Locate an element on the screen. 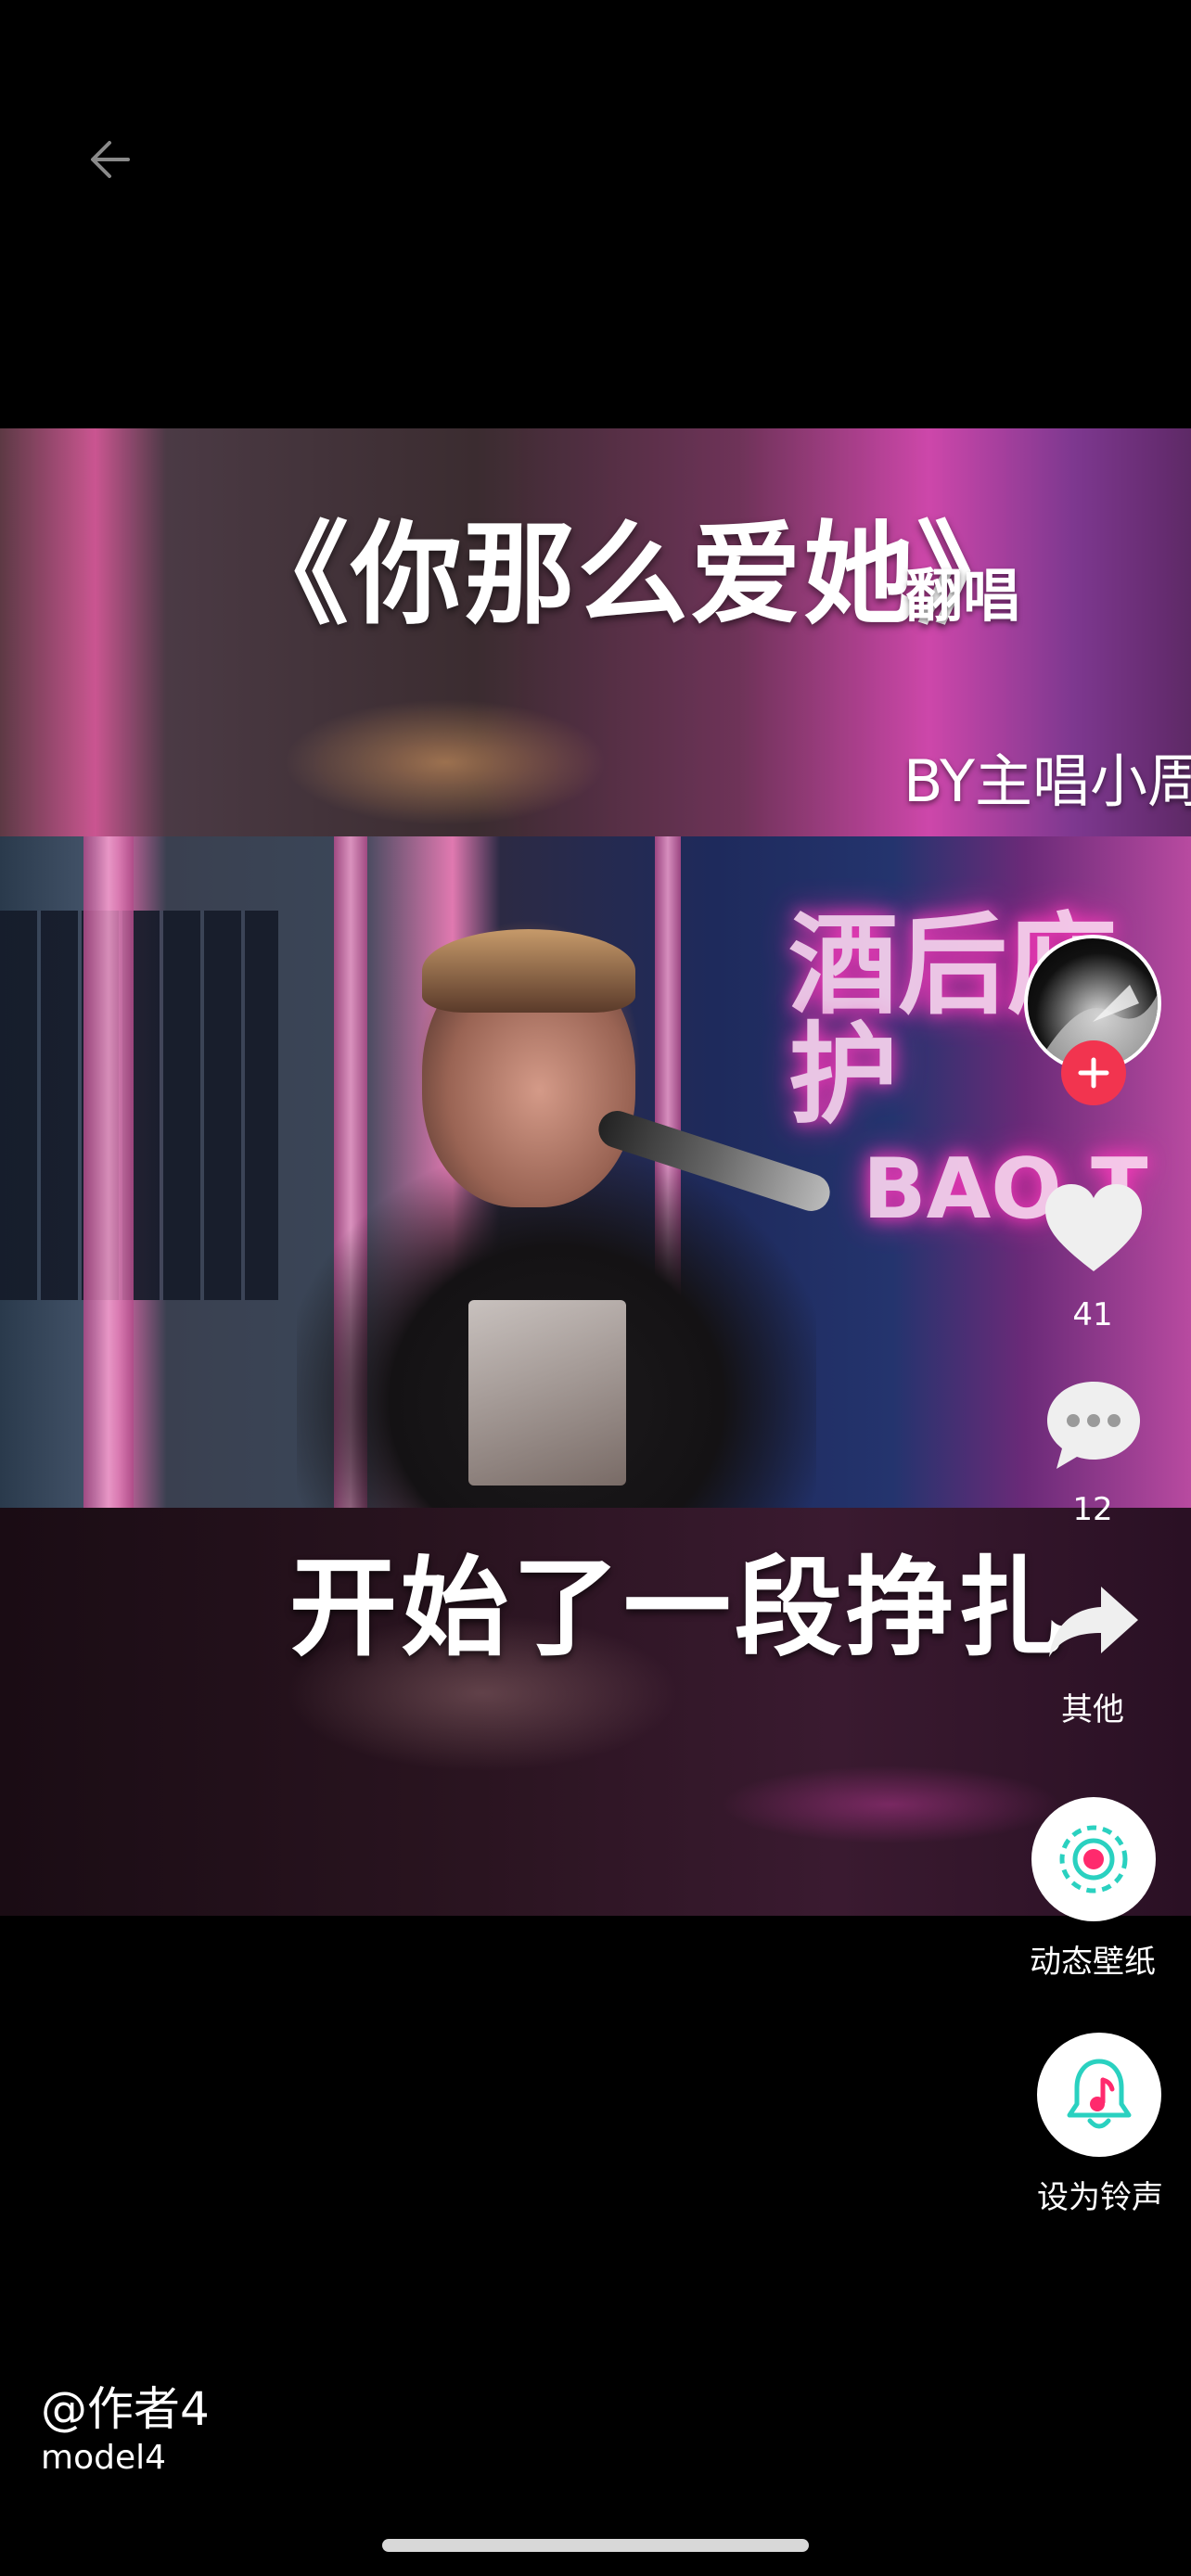 The height and width of the screenshot is (2576, 1191). comment-icon is located at coordinates (1093, 1425).